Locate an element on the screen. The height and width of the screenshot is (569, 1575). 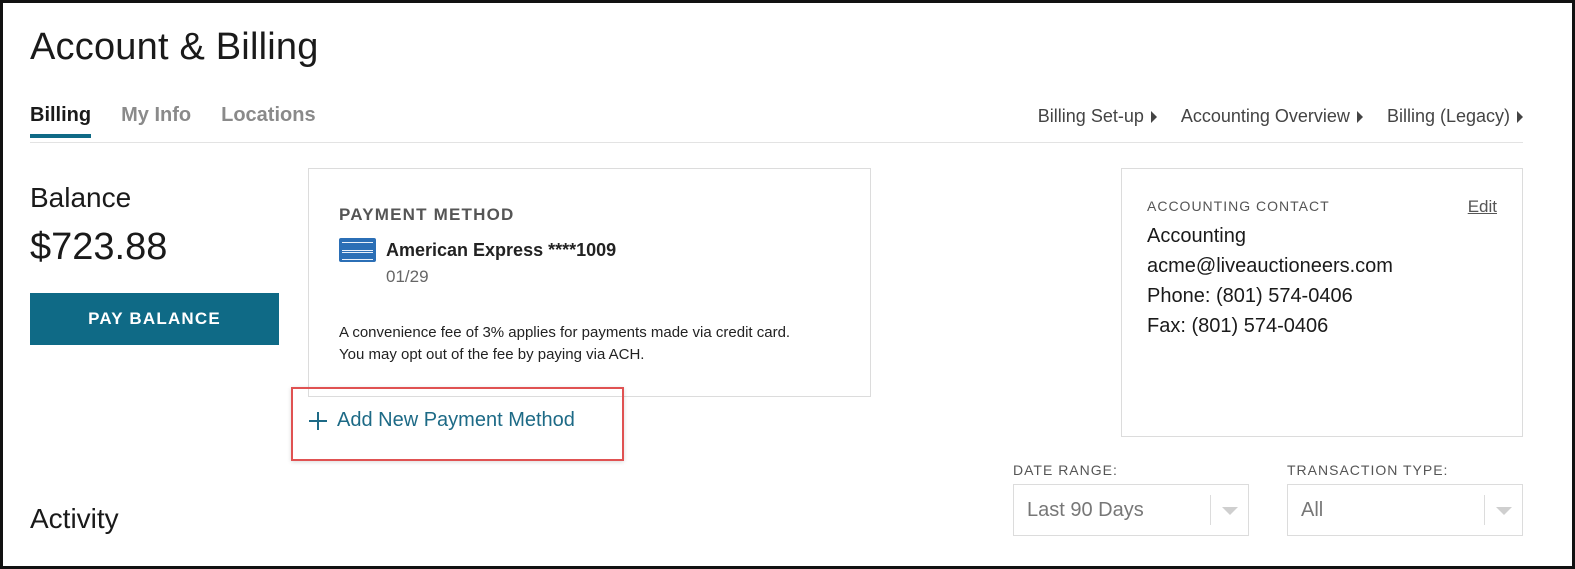
tab-locations: Locations is located at coordinates (268, 121).